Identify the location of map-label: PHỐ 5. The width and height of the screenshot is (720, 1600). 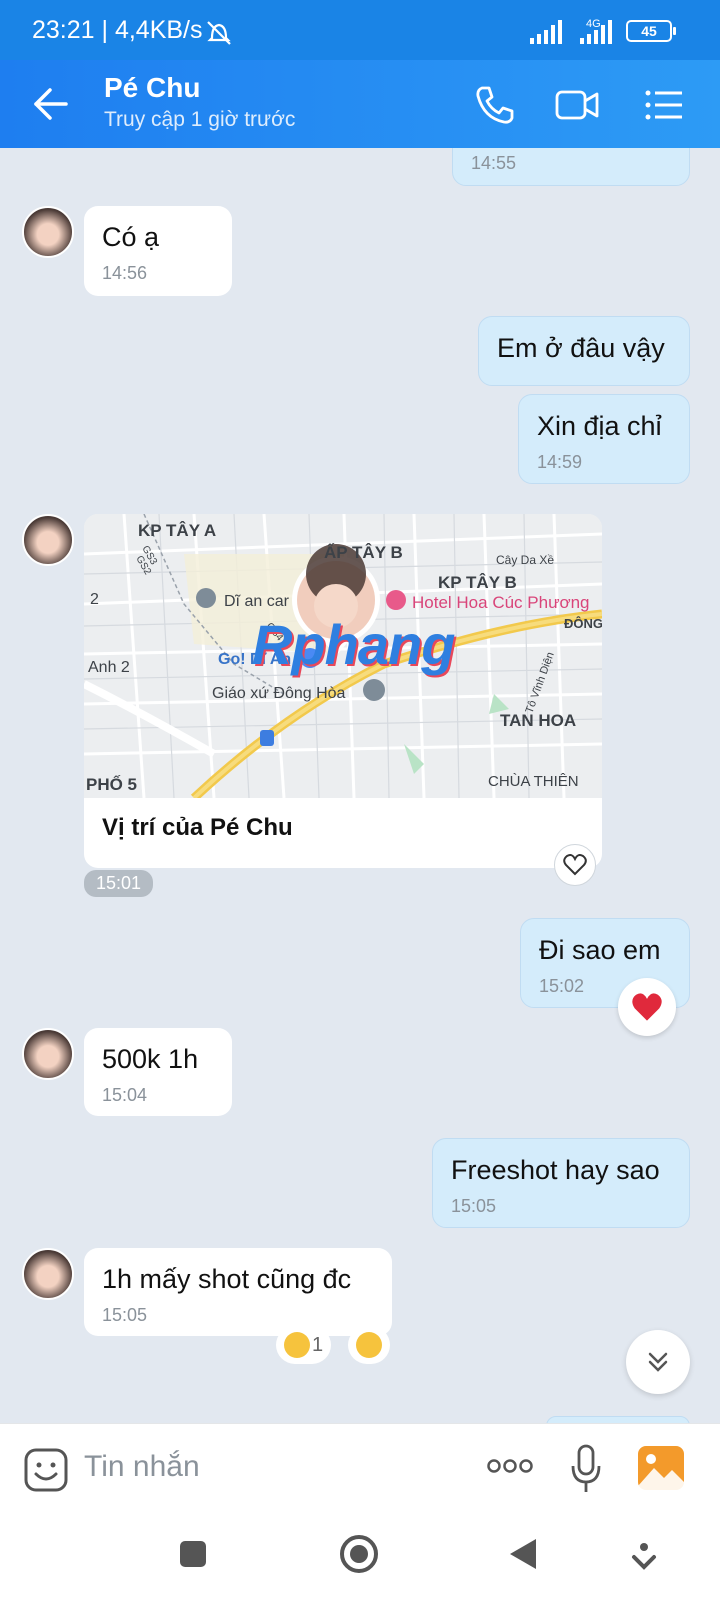
(111, 784).